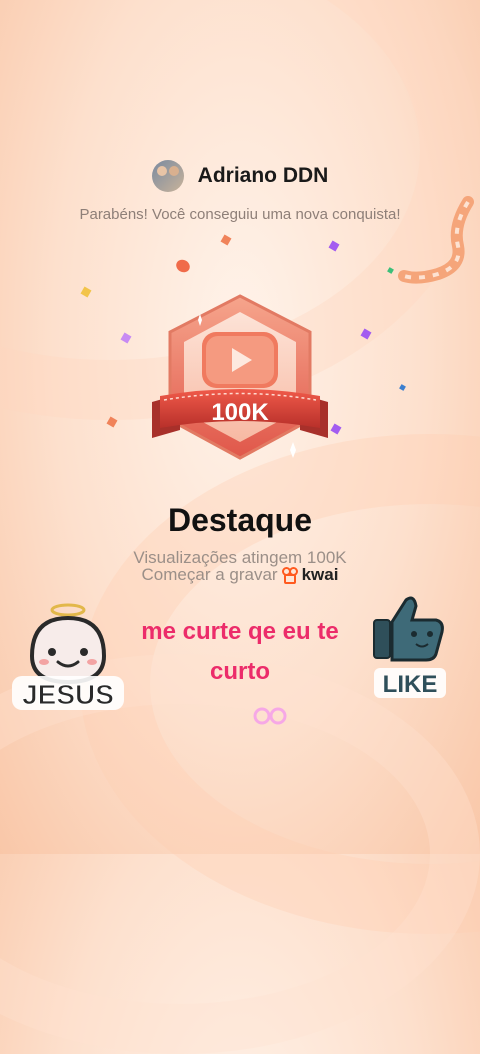  I want to click on like-label: LIKE, so click(410, 684).